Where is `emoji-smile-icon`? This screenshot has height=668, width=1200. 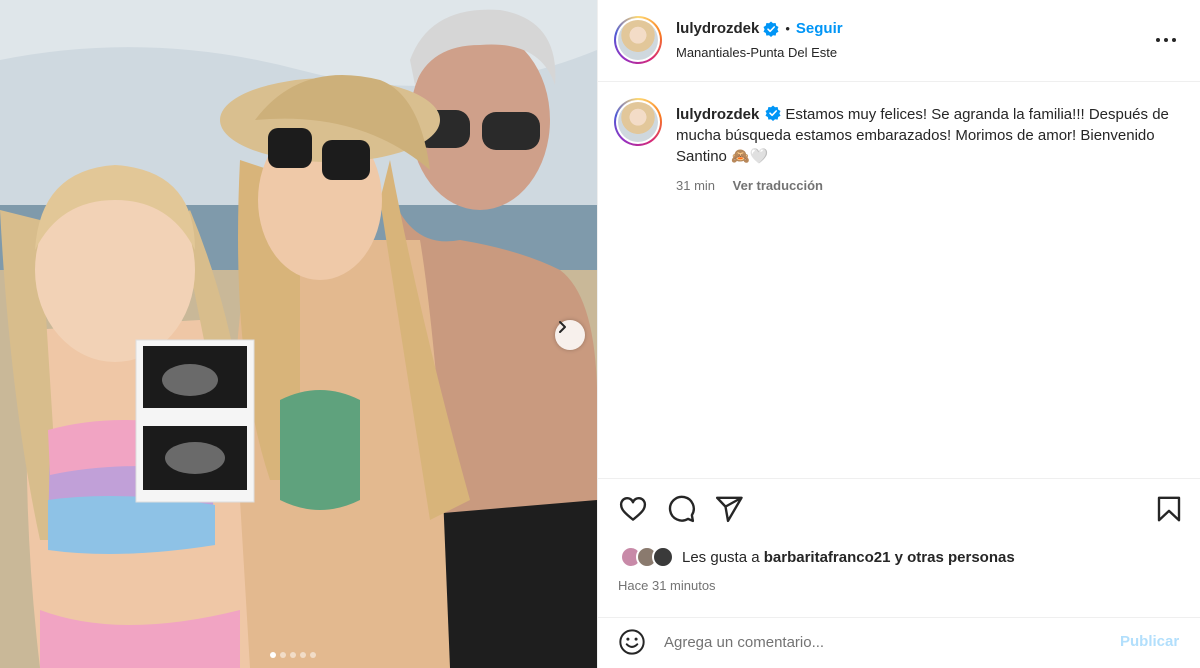
emoji-smile-icon is located at coordinates (632, 642).